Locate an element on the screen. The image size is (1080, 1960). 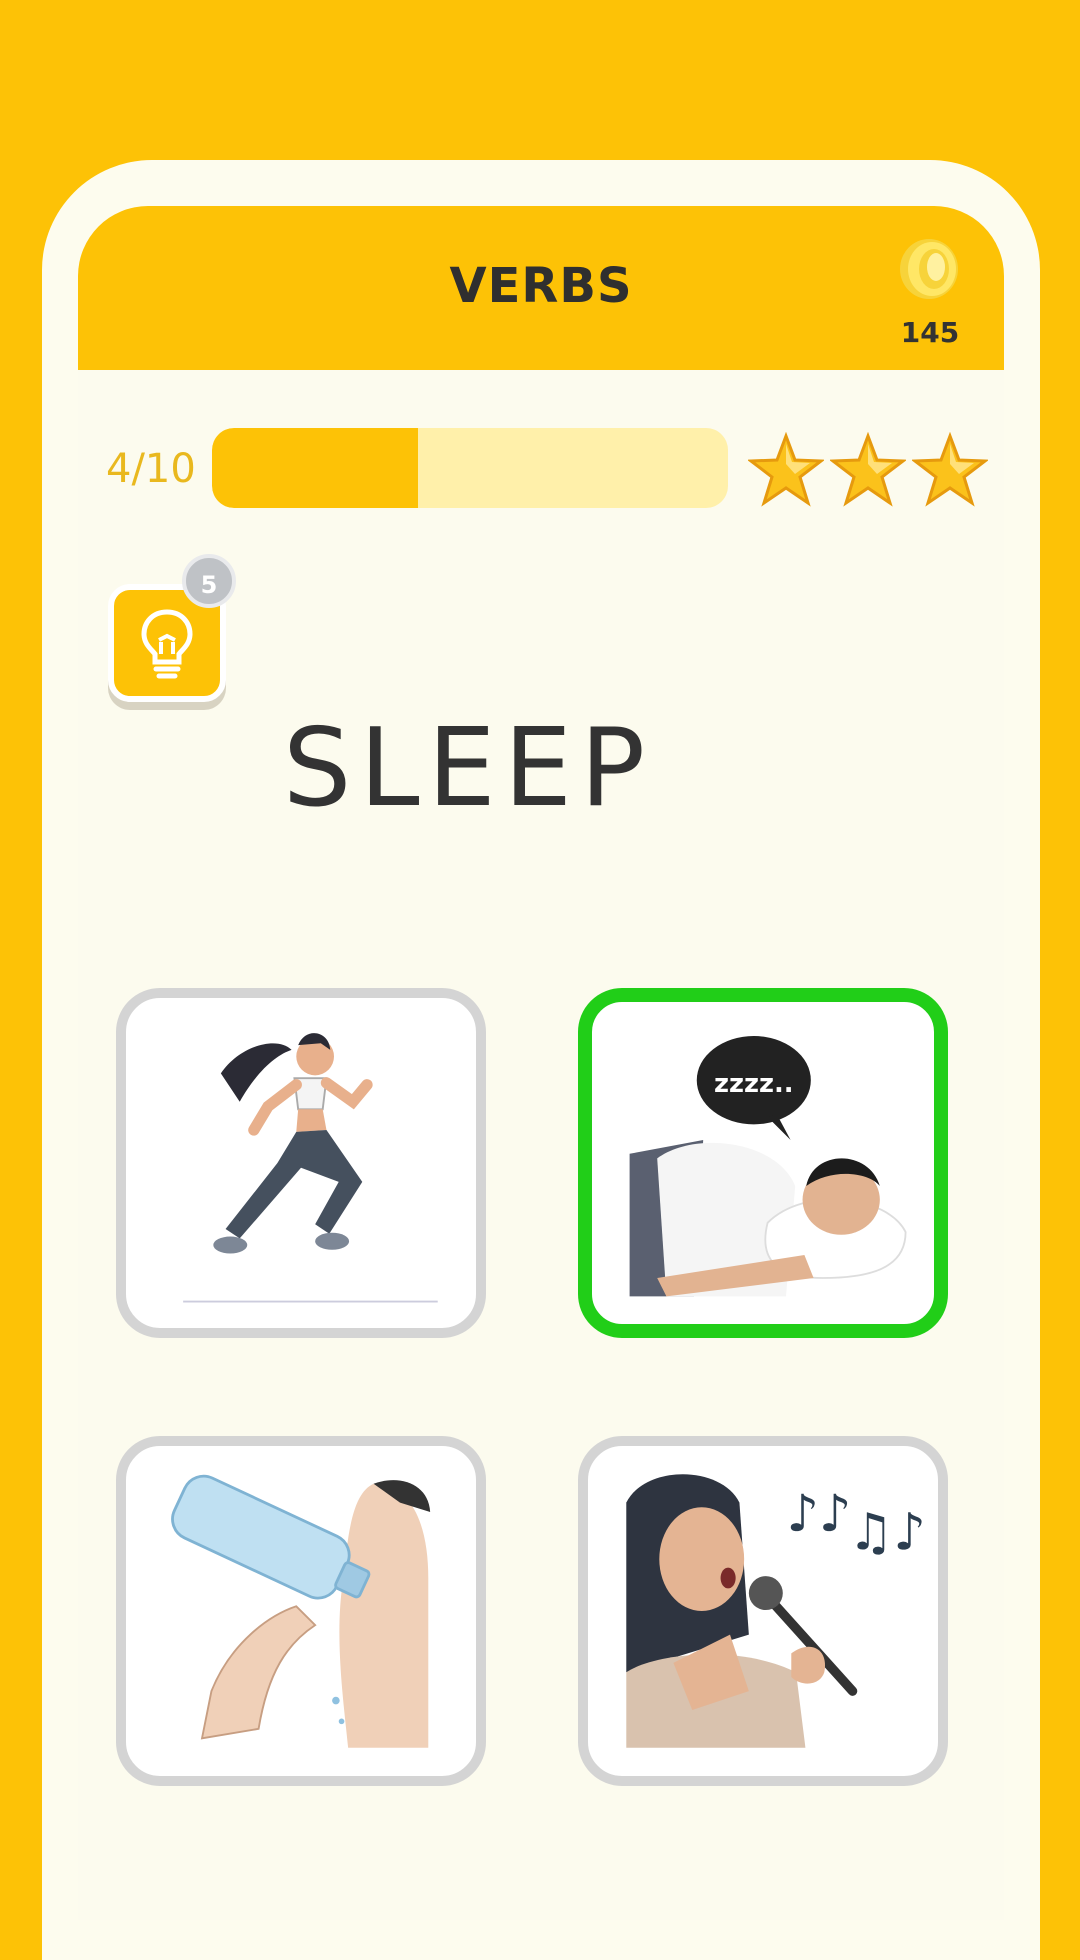
coin-count: 145 is located at coordinates (930, 332).